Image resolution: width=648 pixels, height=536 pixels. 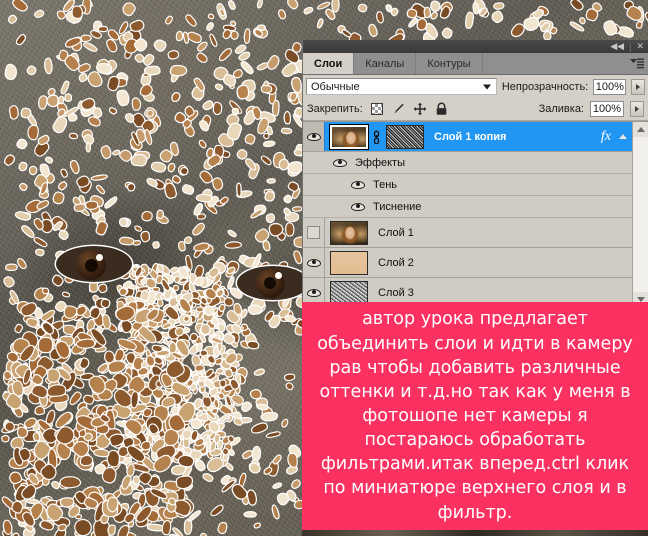 I want to click on lock-label: Закрепить:, so click(x=335, y=109).